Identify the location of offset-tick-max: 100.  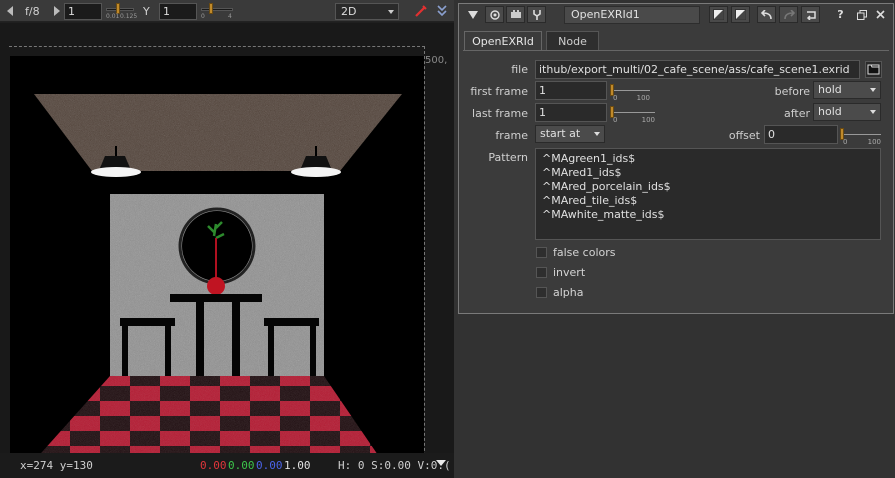
(874, 142).